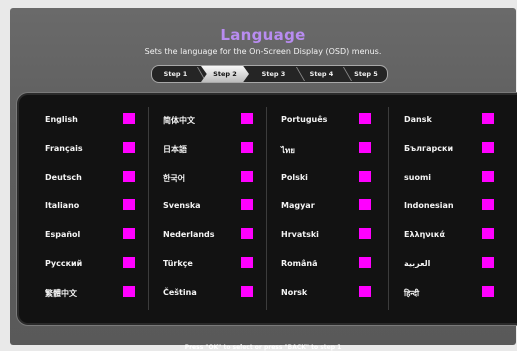 The width and height of the screenshot is (517, 351). Describe the element at coordinates (299, 263) in the screenshot. I see `language-option-label: Română` at that location.